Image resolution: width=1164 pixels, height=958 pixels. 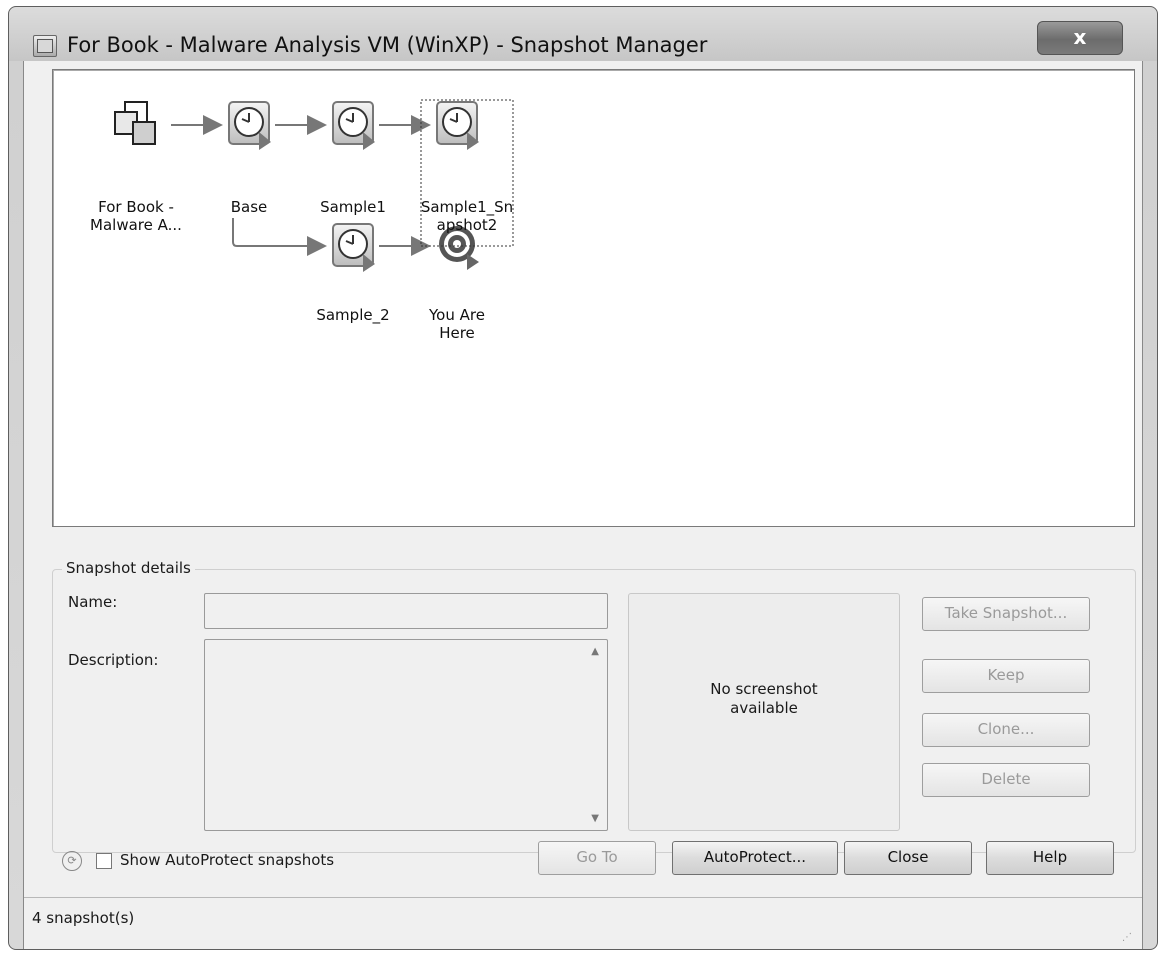 I want to click on keep-button: Keep, so click(x=1006, y=676).